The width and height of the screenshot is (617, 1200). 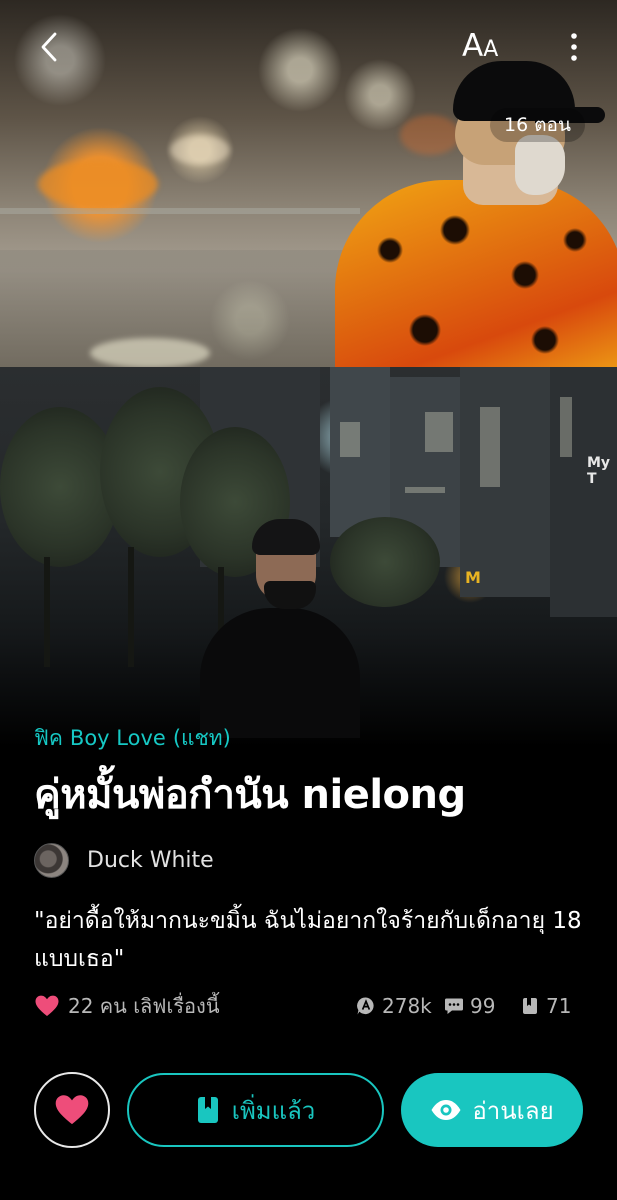 I want to click on episode-count-badge: 16 ตอน, so click(x=537, y=125).